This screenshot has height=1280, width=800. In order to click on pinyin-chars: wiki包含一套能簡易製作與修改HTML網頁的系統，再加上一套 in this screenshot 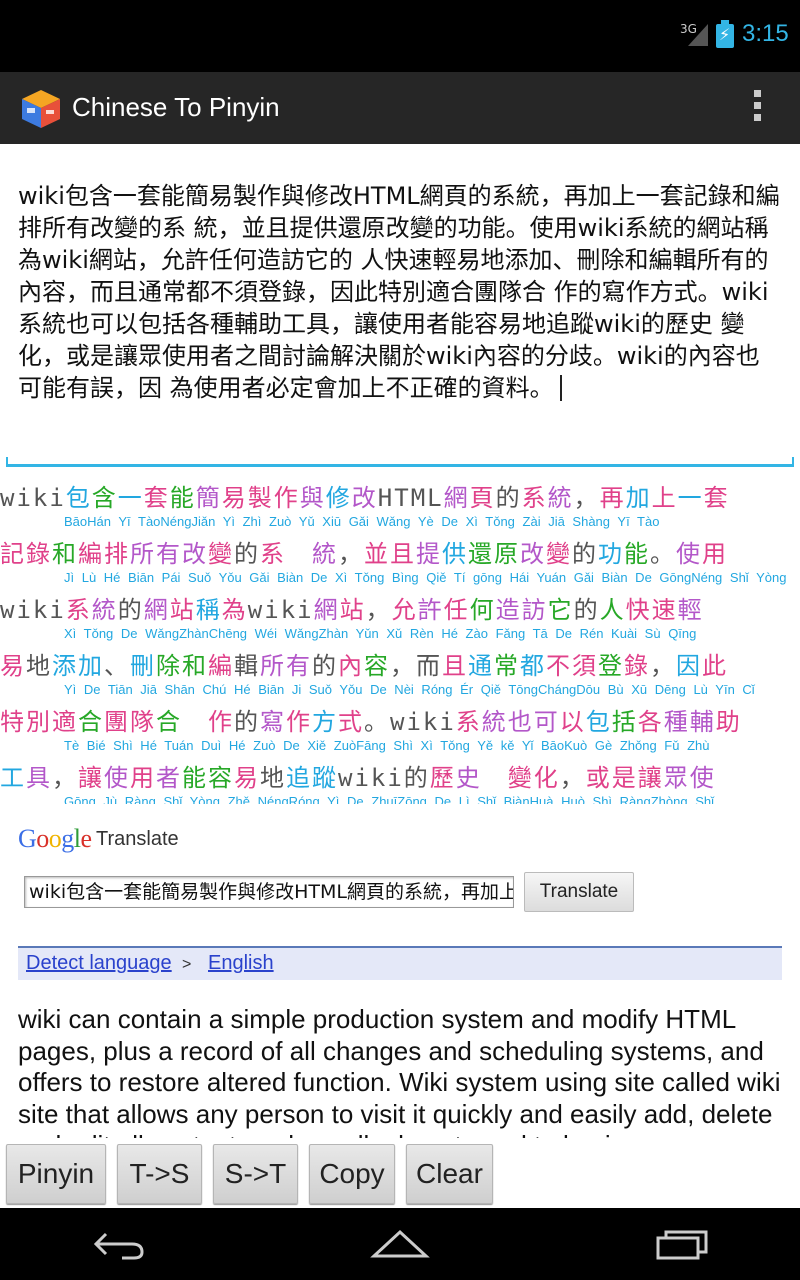, I will do `click(365, 495)`.